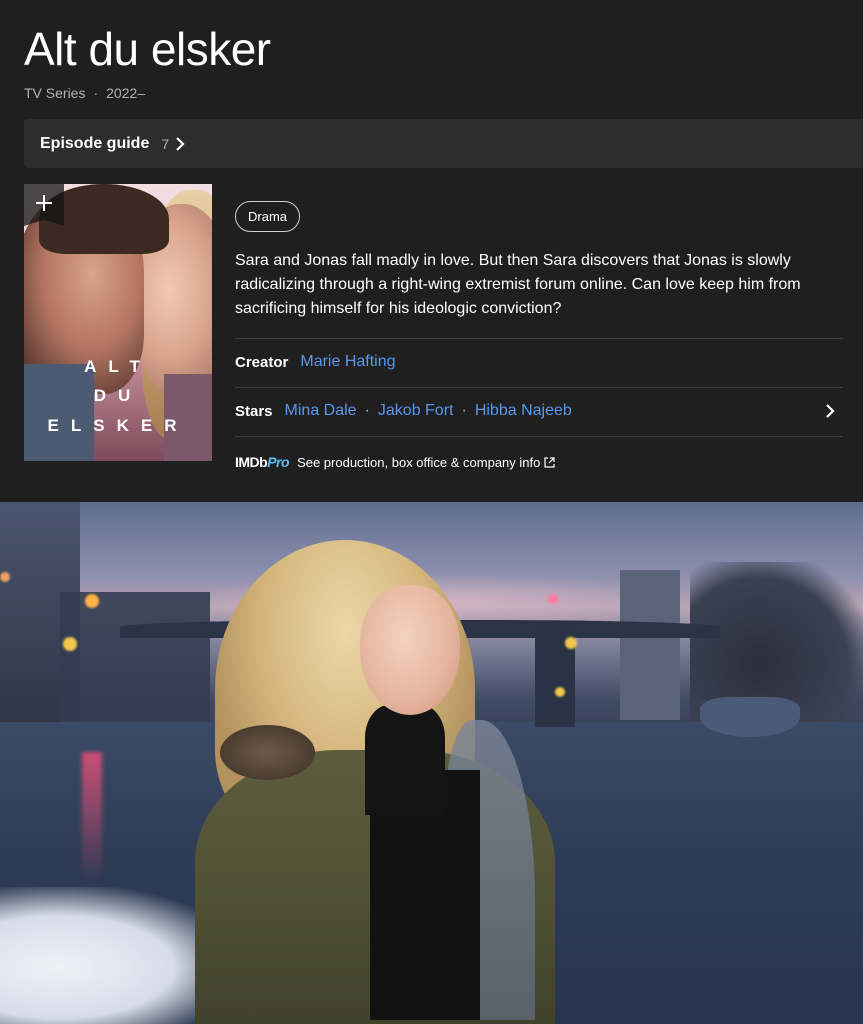 Image resolution: width=863 pixels, height=1024 pixels. I want to click on imdbpro-logo: IMDbPro, so click(262, 462).